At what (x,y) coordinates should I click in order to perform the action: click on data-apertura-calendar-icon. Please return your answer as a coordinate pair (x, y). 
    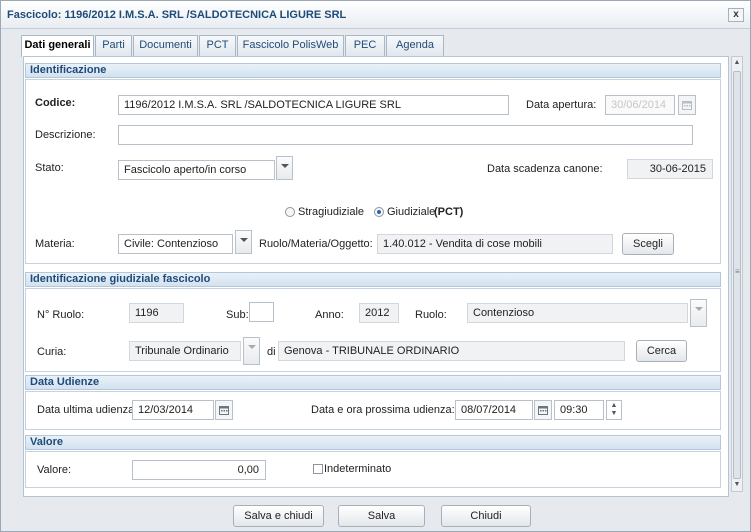
    Looking at the image, I should click on (687, 105).